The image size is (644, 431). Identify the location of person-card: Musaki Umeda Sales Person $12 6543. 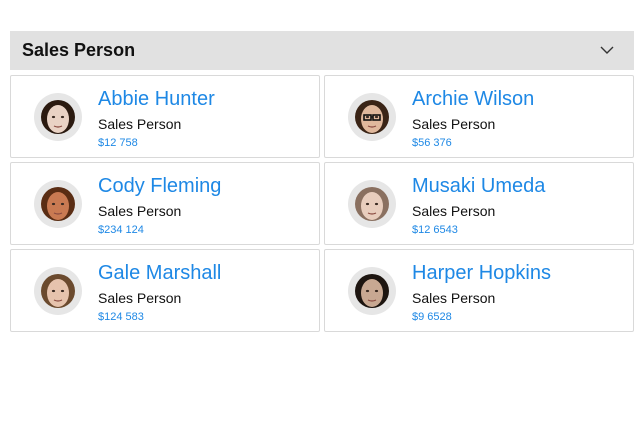
(479, 203).